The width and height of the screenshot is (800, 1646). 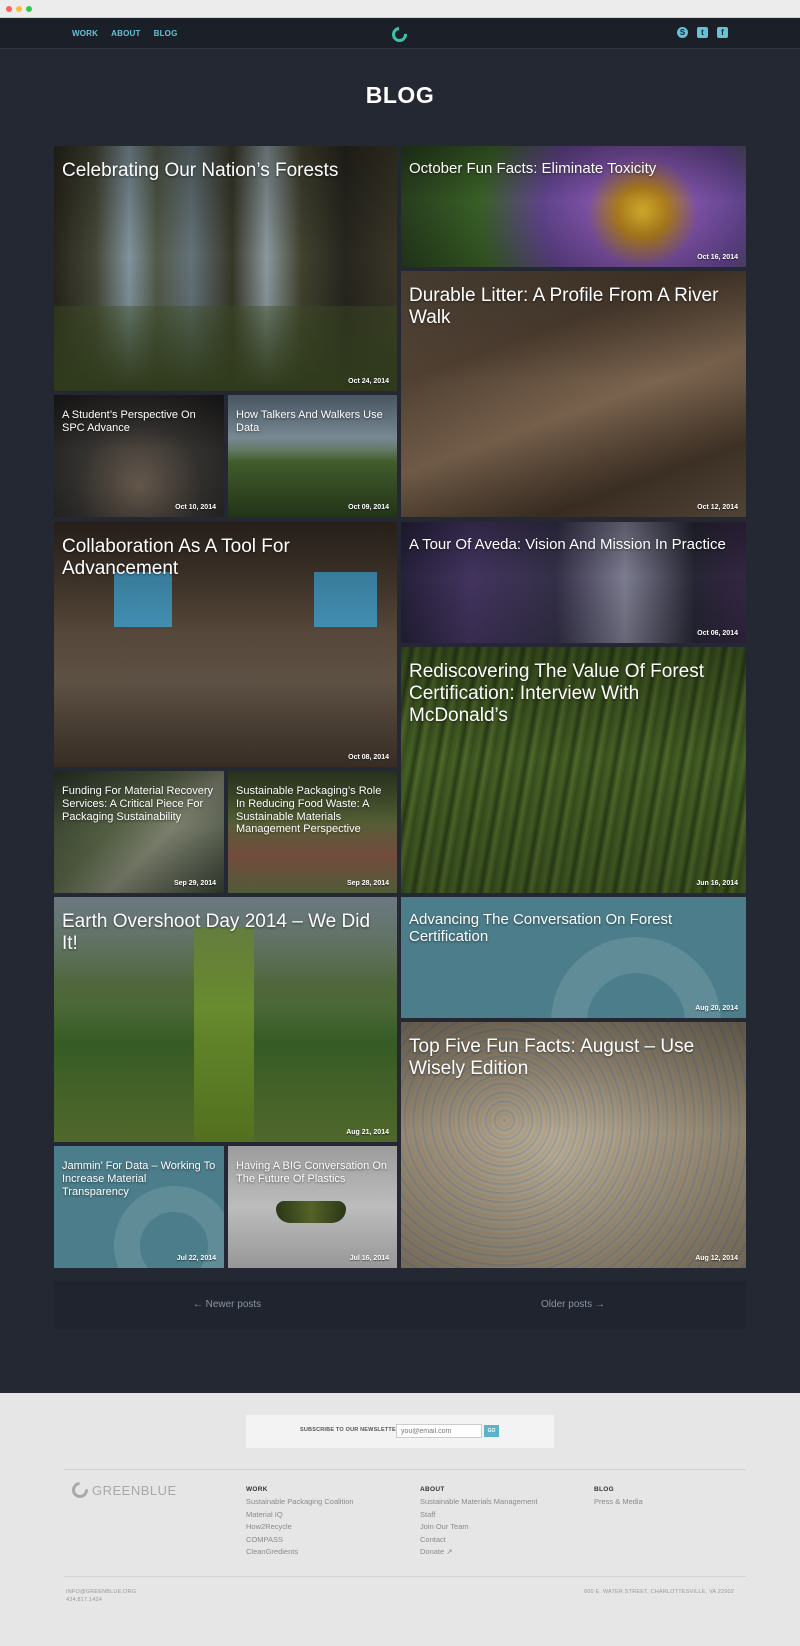 What do you see at coordinates (101, 1592) in the screenshot?
I see `footer-email: INFO@GREENBLUE.ORG` at bounding box center [101, 1592].